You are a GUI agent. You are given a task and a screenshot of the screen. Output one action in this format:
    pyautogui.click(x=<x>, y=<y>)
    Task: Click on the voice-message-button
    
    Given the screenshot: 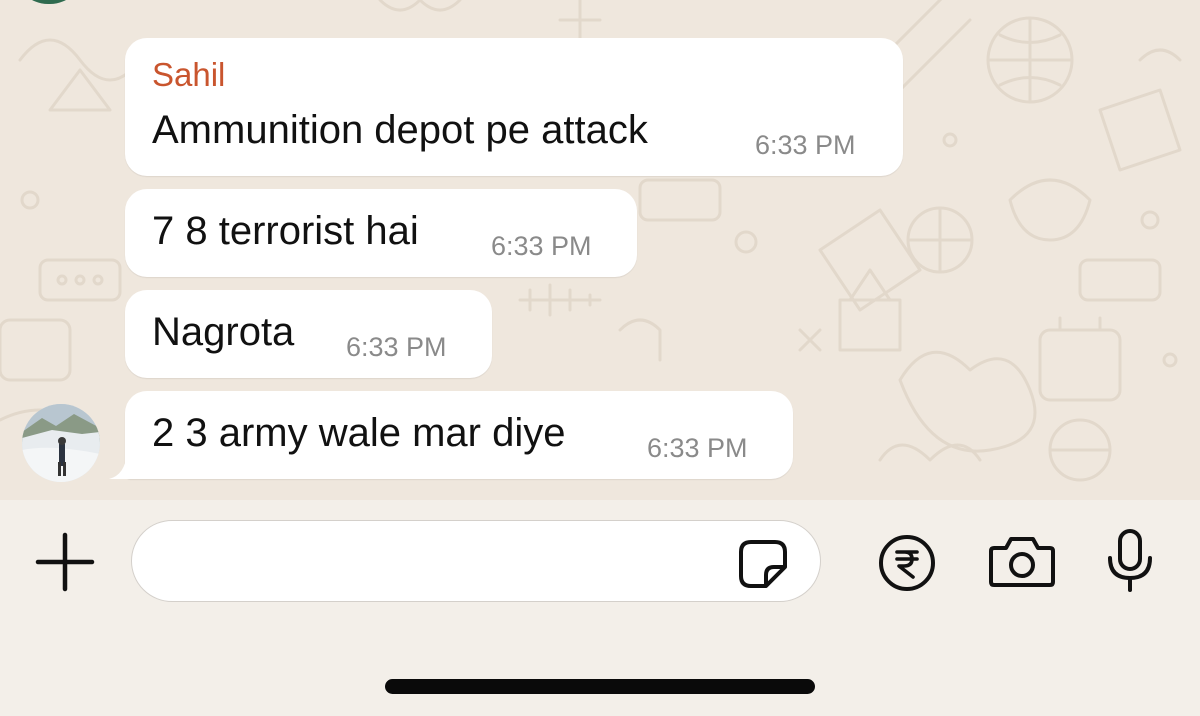 What is the action you would take?
    pyautogui.click(x=1130, y=561)
    